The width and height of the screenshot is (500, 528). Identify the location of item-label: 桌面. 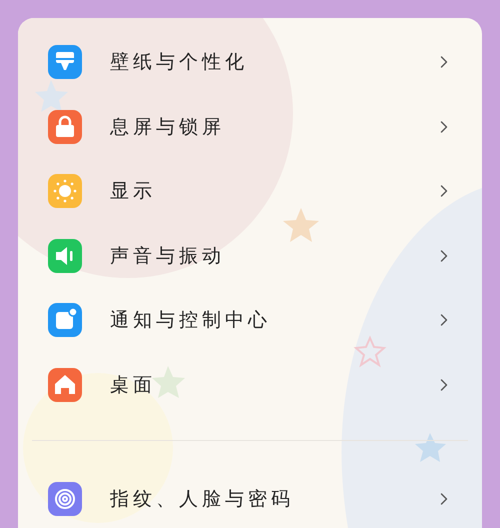
(133, 385).